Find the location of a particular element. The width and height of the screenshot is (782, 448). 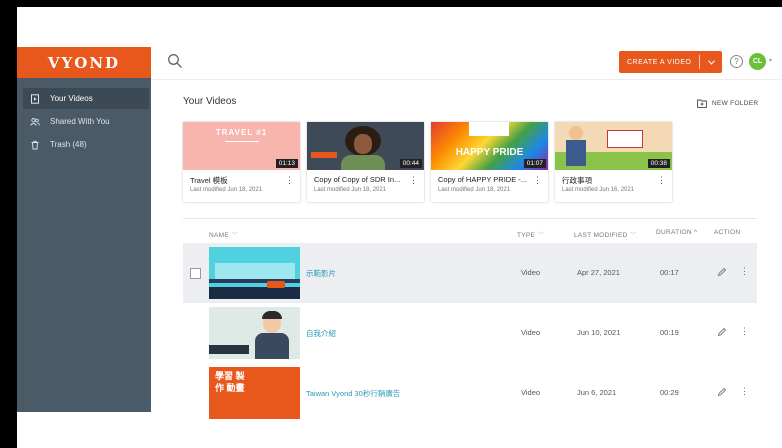

column-header-duration: DURATION ^ is located at coordinates (676, 232).